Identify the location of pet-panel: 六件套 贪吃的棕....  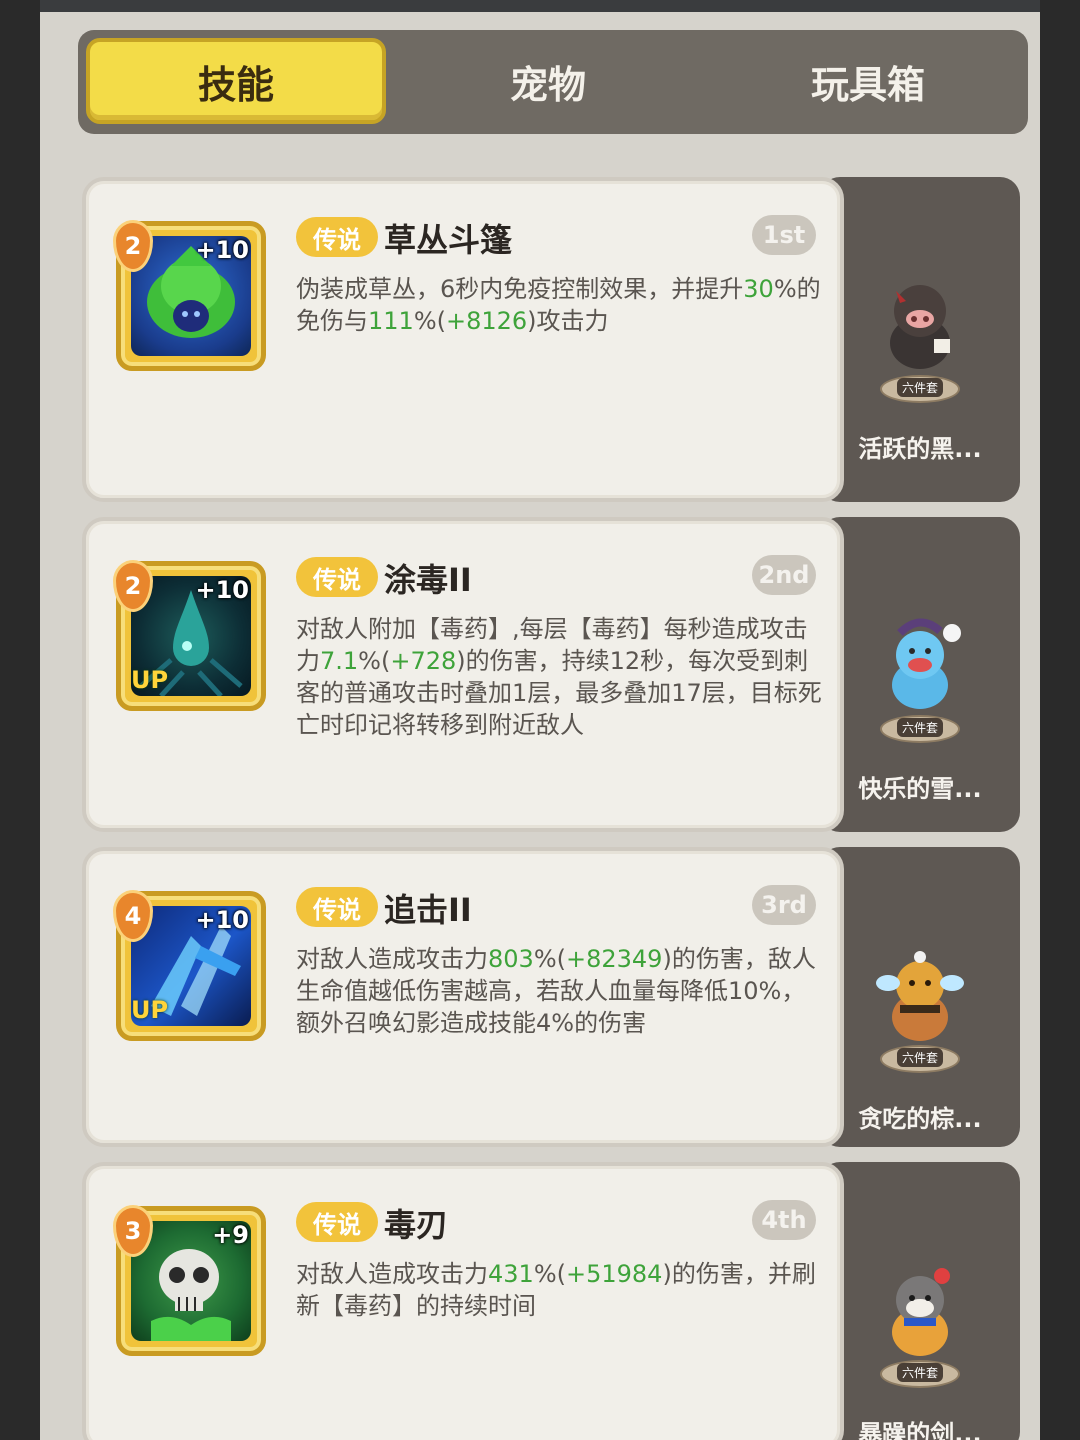
(920, 997).